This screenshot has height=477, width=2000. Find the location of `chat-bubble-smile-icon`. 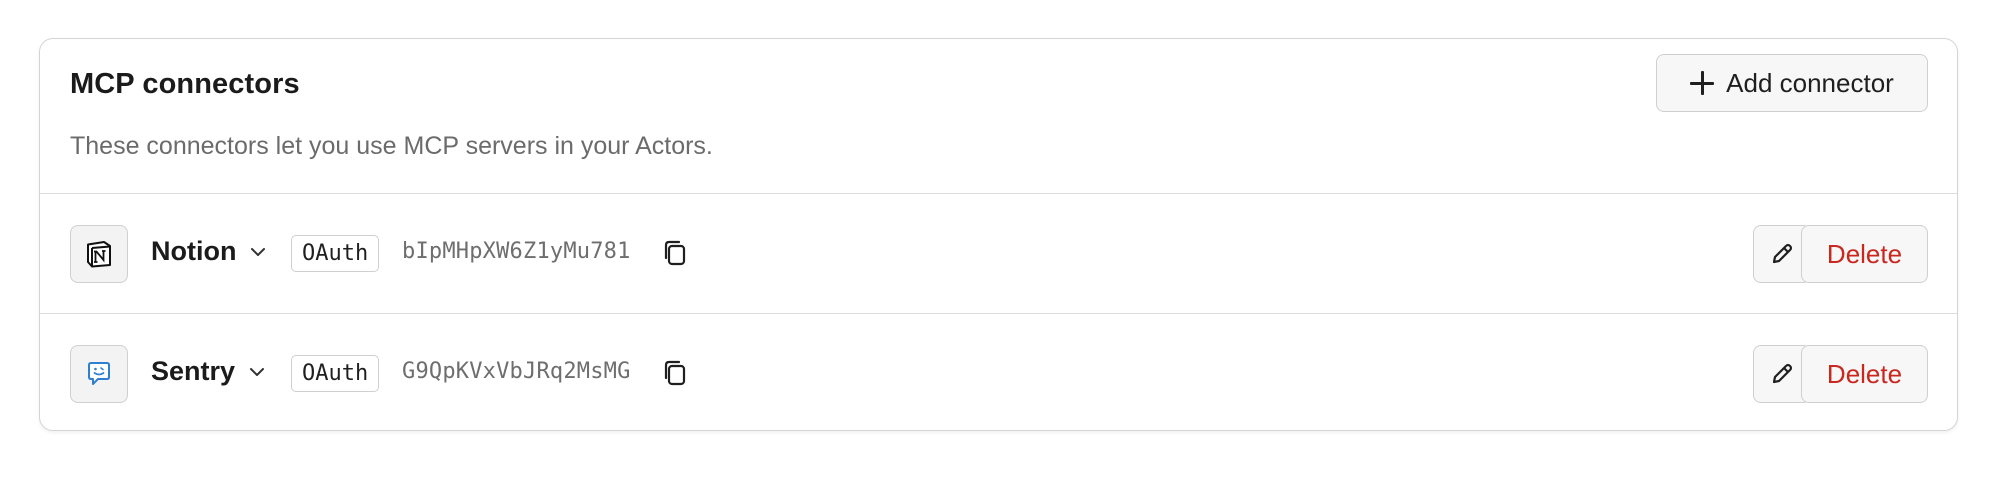

chat-bubble-smile-icon is located at coordinates (99, 374).